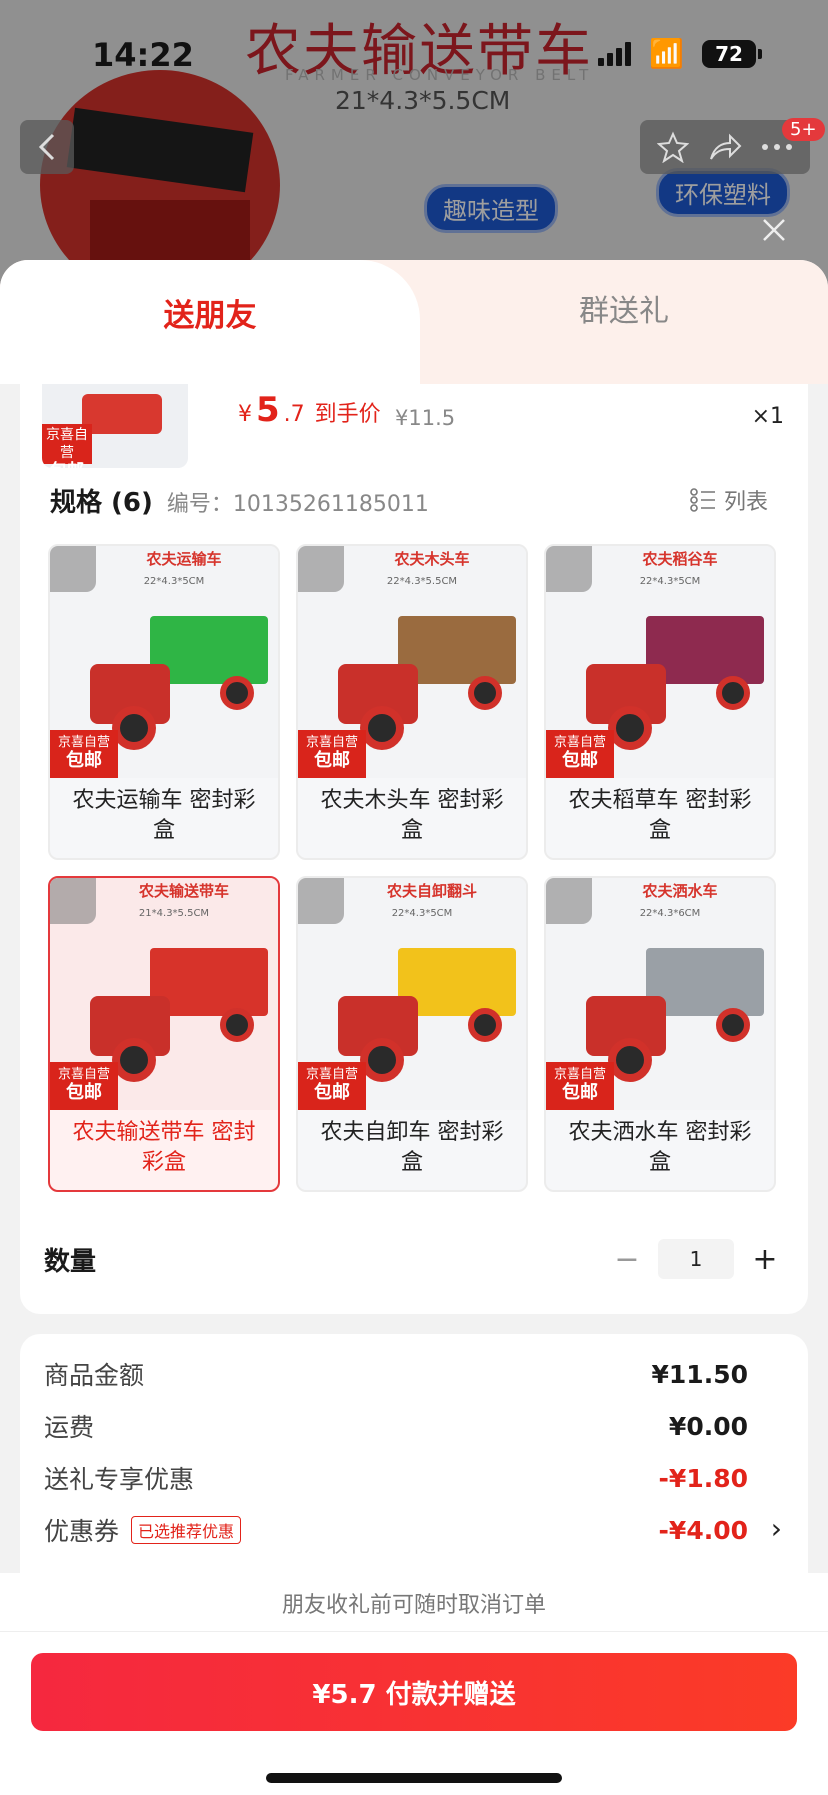 The height and width of the screenshot is (1795, 828). What do you see at coordinates (732, 54) in the screenshot?
I see `battery-icon: 72` at bounding box center [732, 54].